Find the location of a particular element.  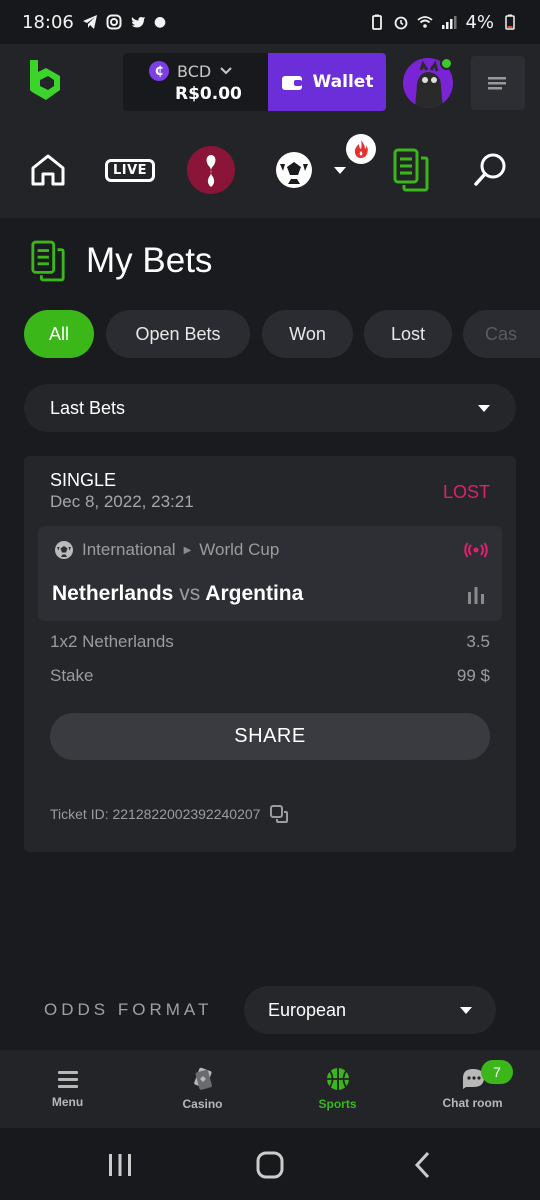

selection-odds: 3.5 is located at coordinates (478, 641).